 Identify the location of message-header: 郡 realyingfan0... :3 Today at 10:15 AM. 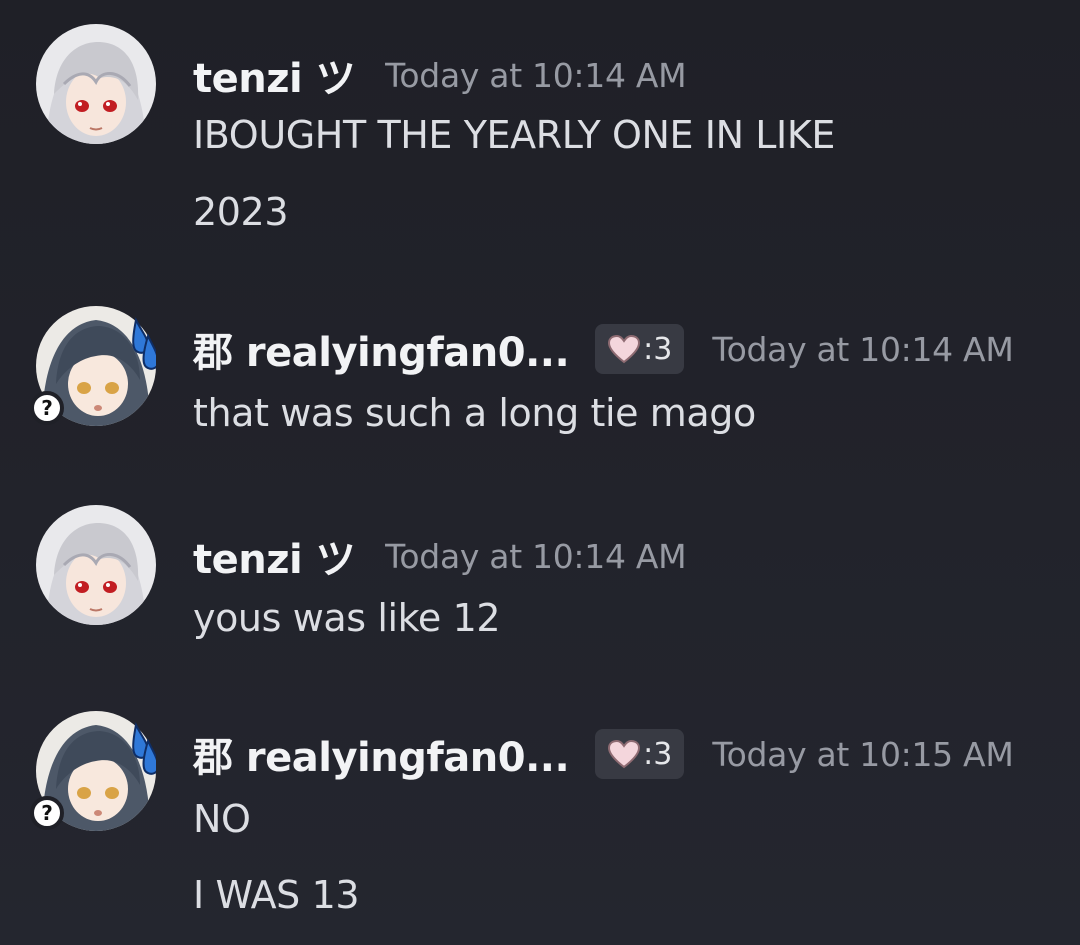
(603, 754).